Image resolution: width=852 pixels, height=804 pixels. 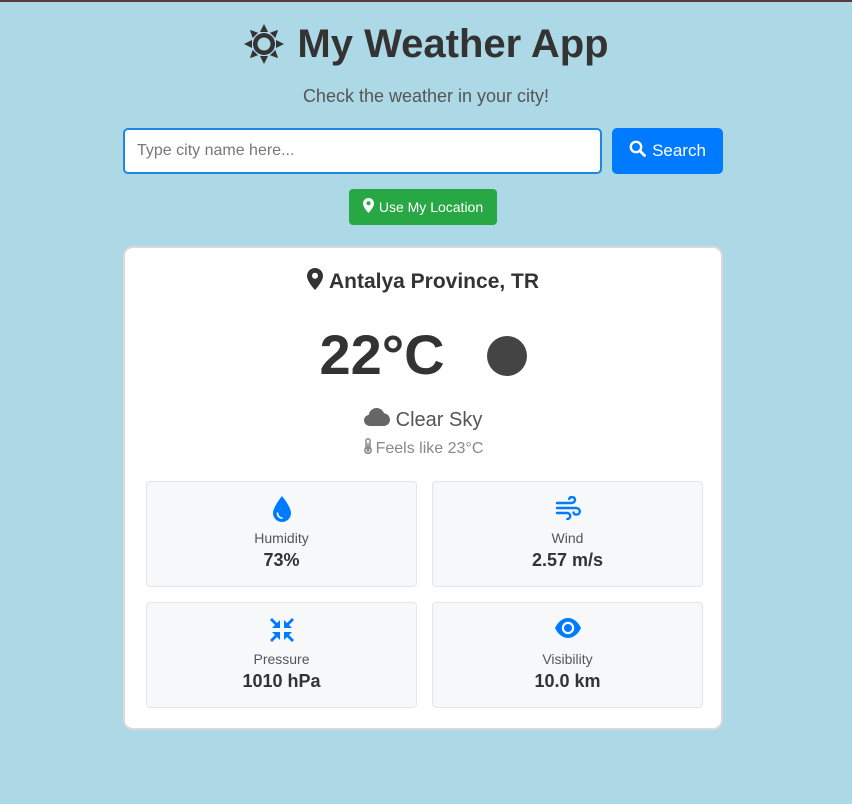 I want to click on wind-label: Wind, so click(x=567, y=538).